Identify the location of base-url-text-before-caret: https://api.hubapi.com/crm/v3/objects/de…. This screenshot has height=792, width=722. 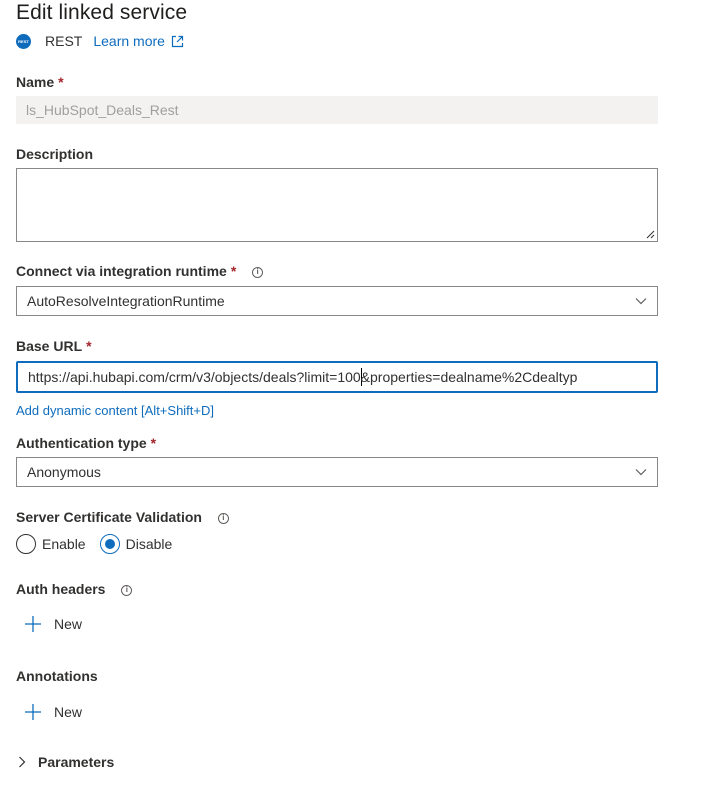
(194, 377).